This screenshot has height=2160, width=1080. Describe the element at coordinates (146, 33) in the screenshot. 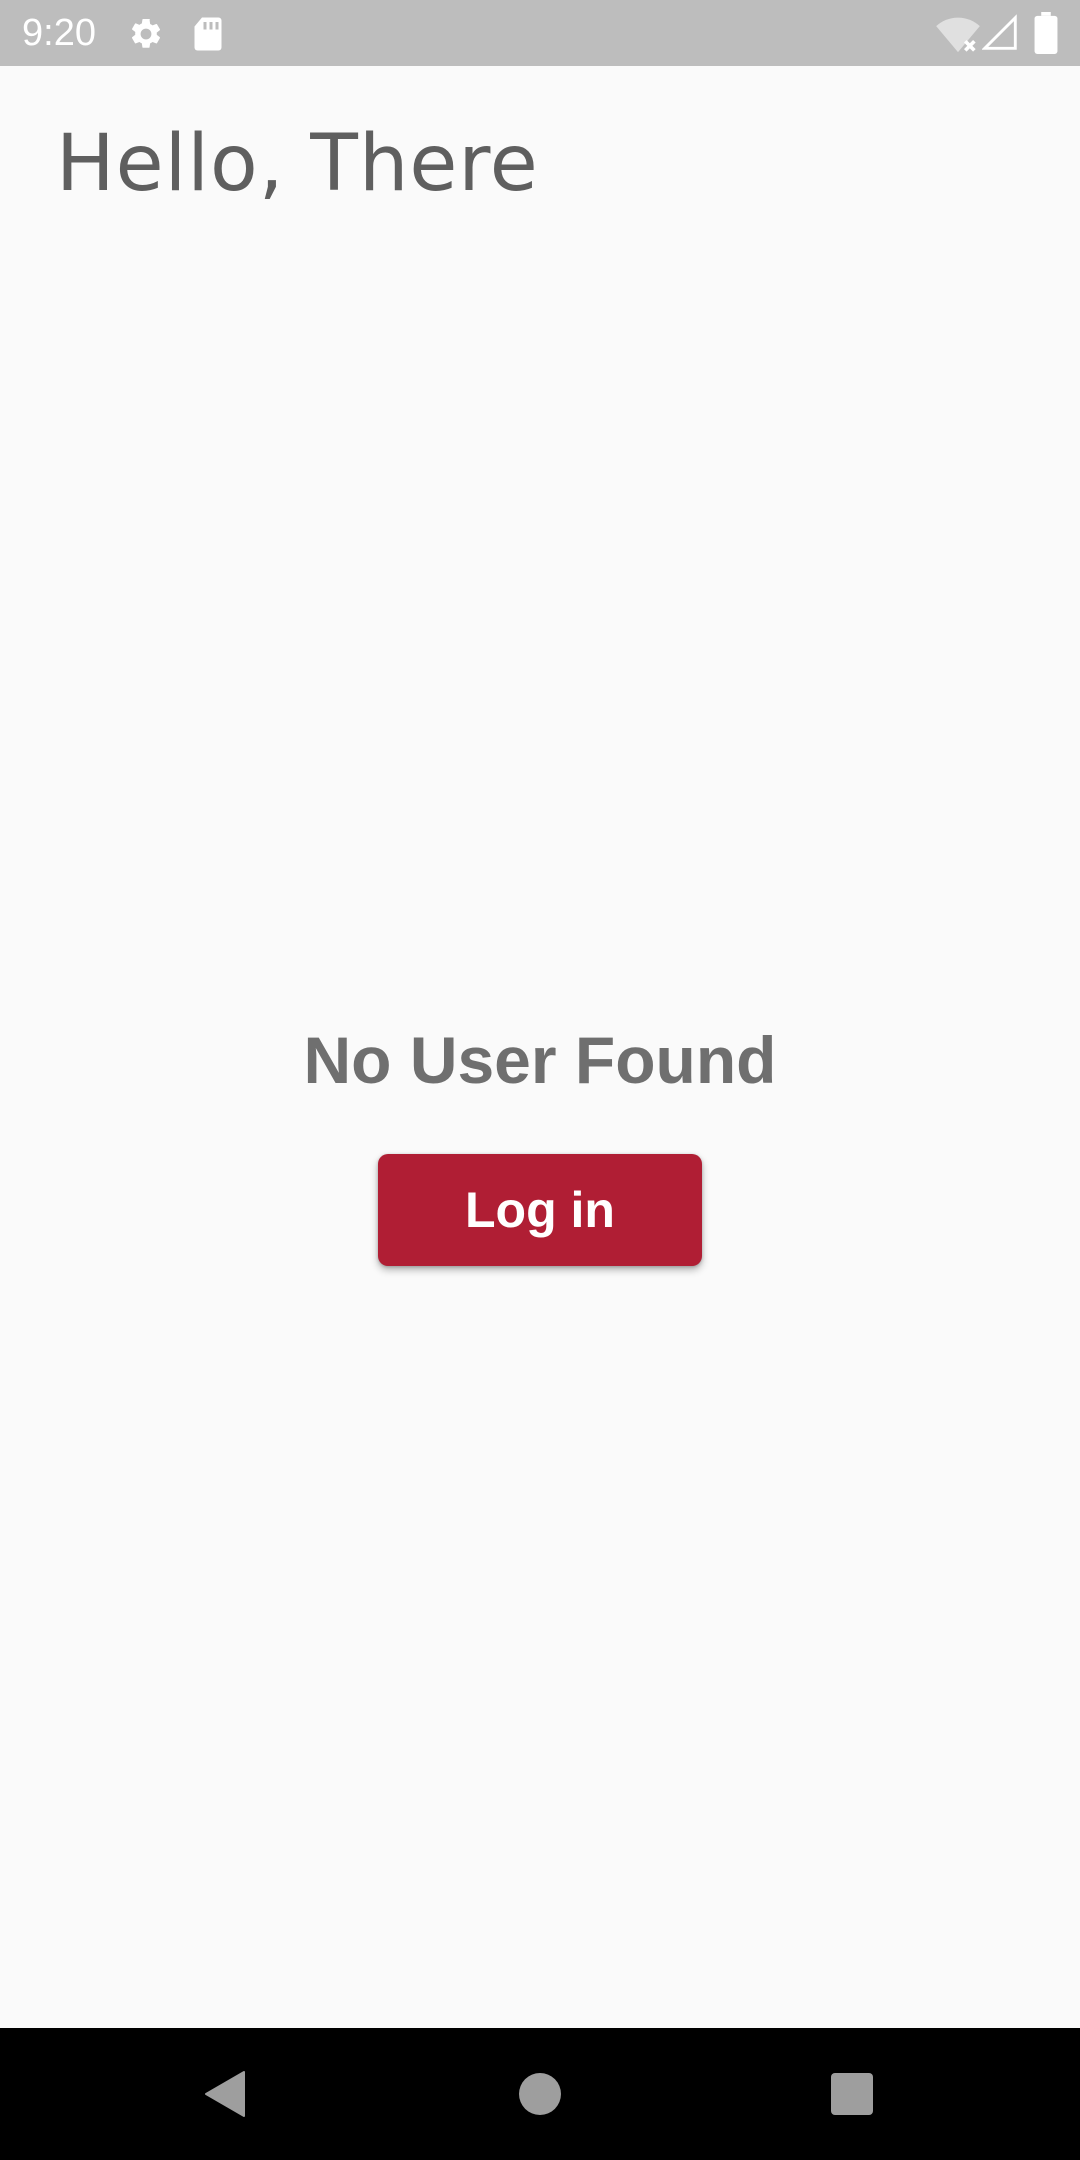

I see `settings-gear-icon` at that location.